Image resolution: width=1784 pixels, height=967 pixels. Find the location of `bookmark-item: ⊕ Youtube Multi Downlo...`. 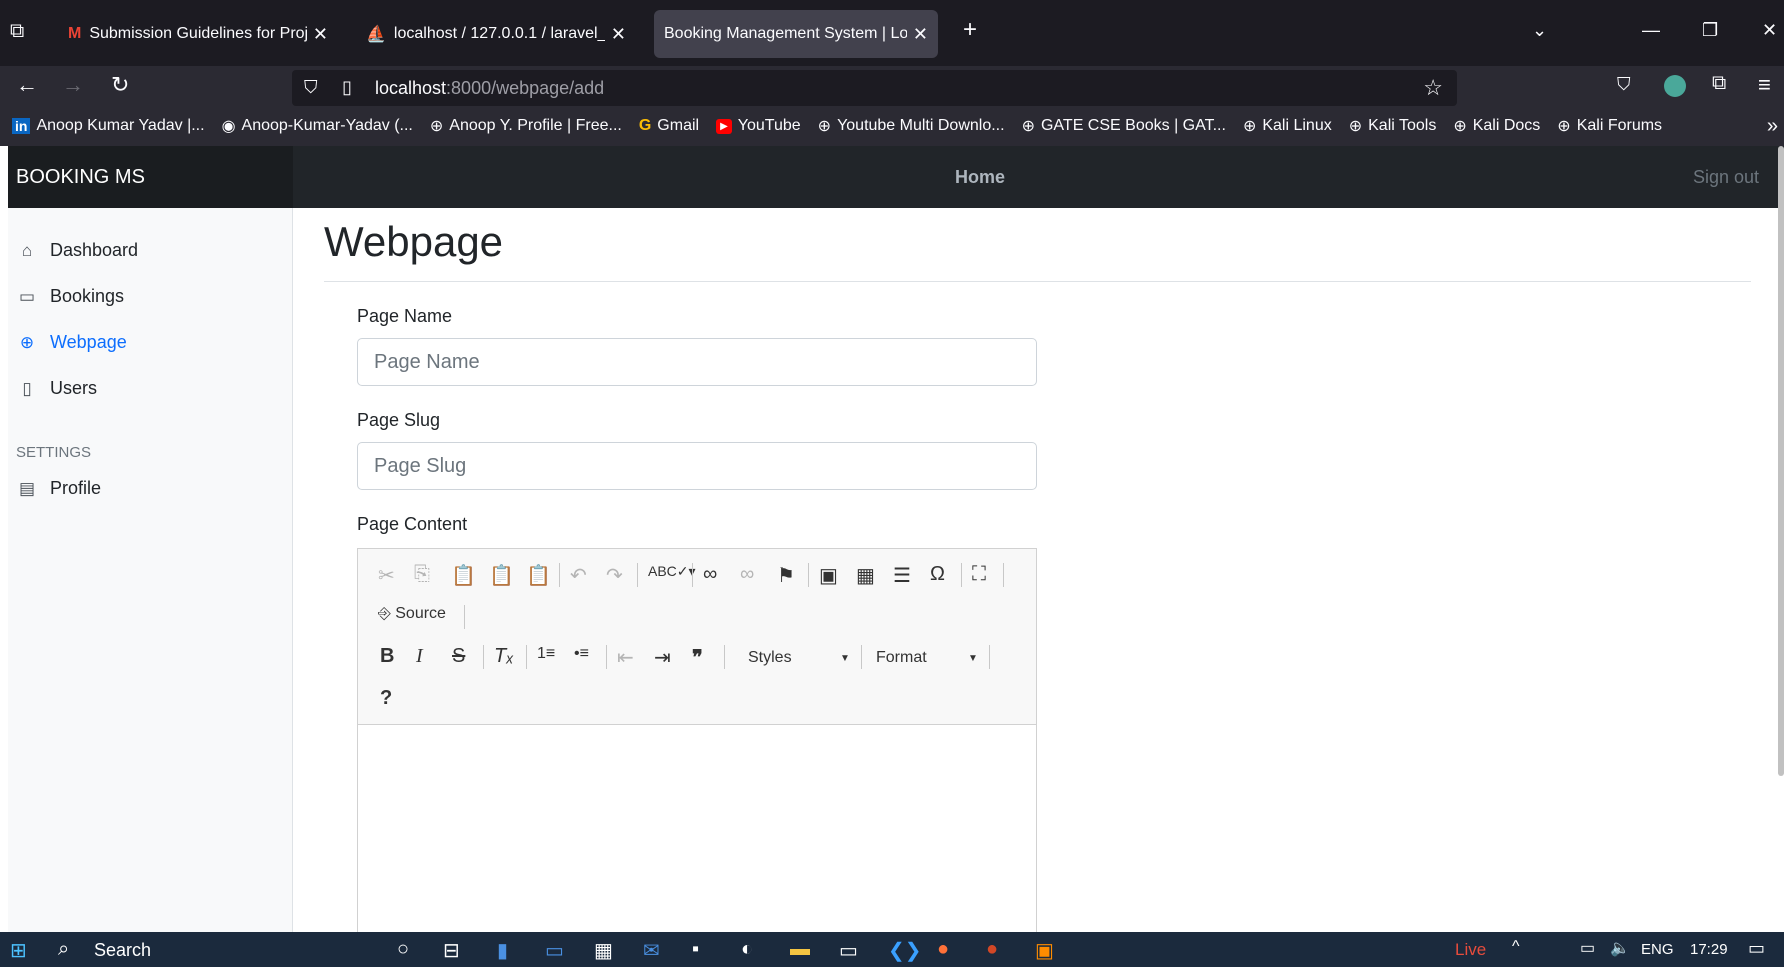

bookmark-item: ⊕ Youtube Multi Downlo... is located at coordinates (911, 126).